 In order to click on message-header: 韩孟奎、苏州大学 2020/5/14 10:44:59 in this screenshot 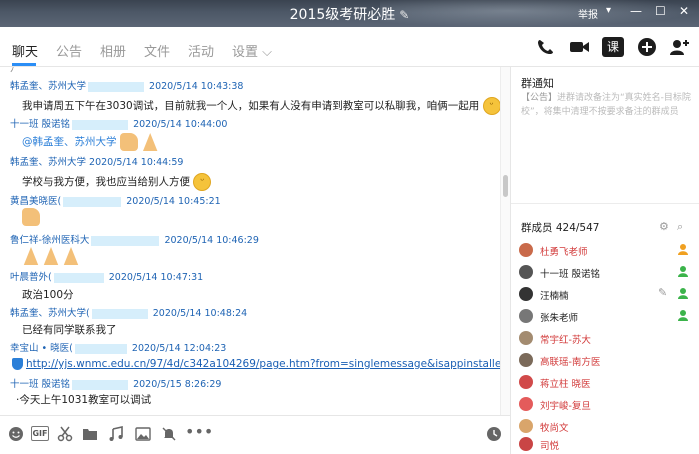, I will do `click(96, 161)`.